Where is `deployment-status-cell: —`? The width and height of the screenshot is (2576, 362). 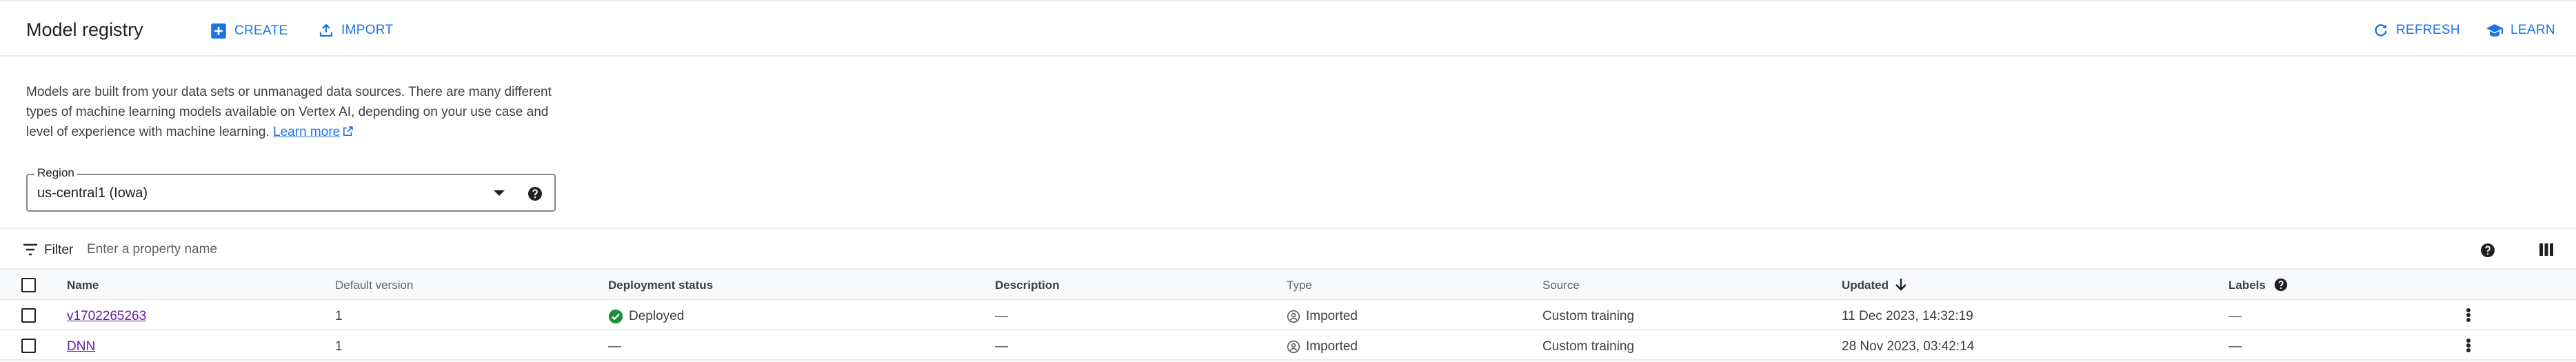 deployment-status-cell: — is located at coordinates (614, 346).